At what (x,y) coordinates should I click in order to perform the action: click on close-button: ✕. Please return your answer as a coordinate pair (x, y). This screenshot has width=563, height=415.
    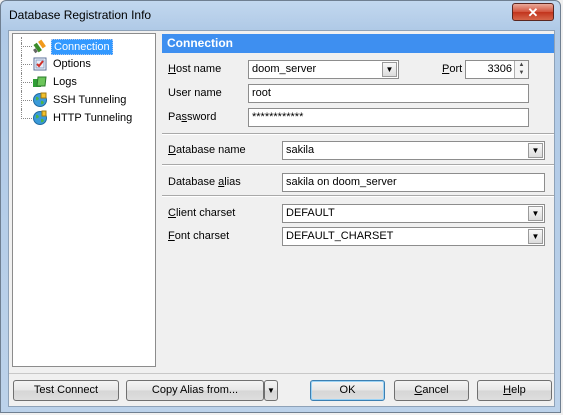
    Looking at the image, I should click on (533, 12).